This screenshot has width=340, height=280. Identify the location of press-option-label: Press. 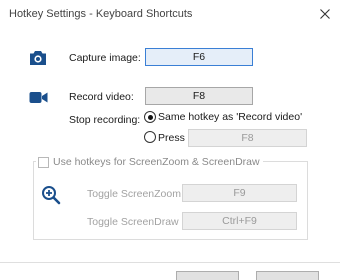
(171, 138).